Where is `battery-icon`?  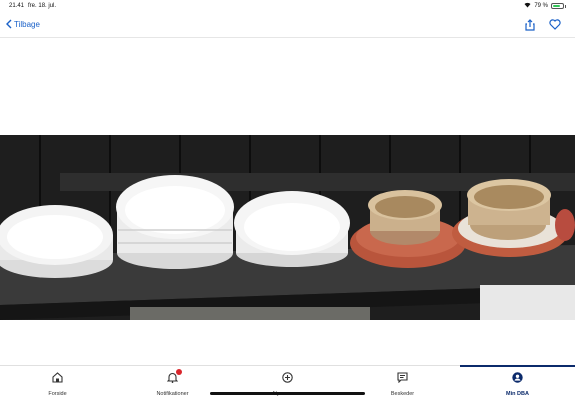
battery-icon is located at coordinates (557, 6).